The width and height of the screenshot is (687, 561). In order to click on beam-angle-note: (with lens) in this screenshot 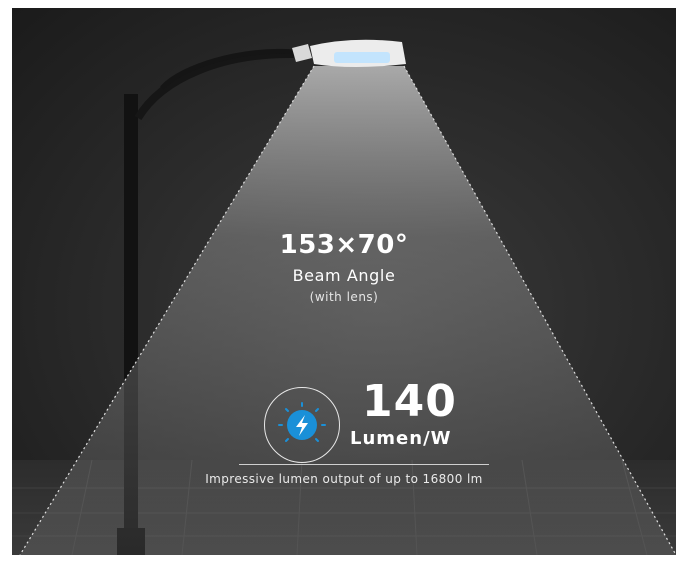, I will do `click(344, 297)`.